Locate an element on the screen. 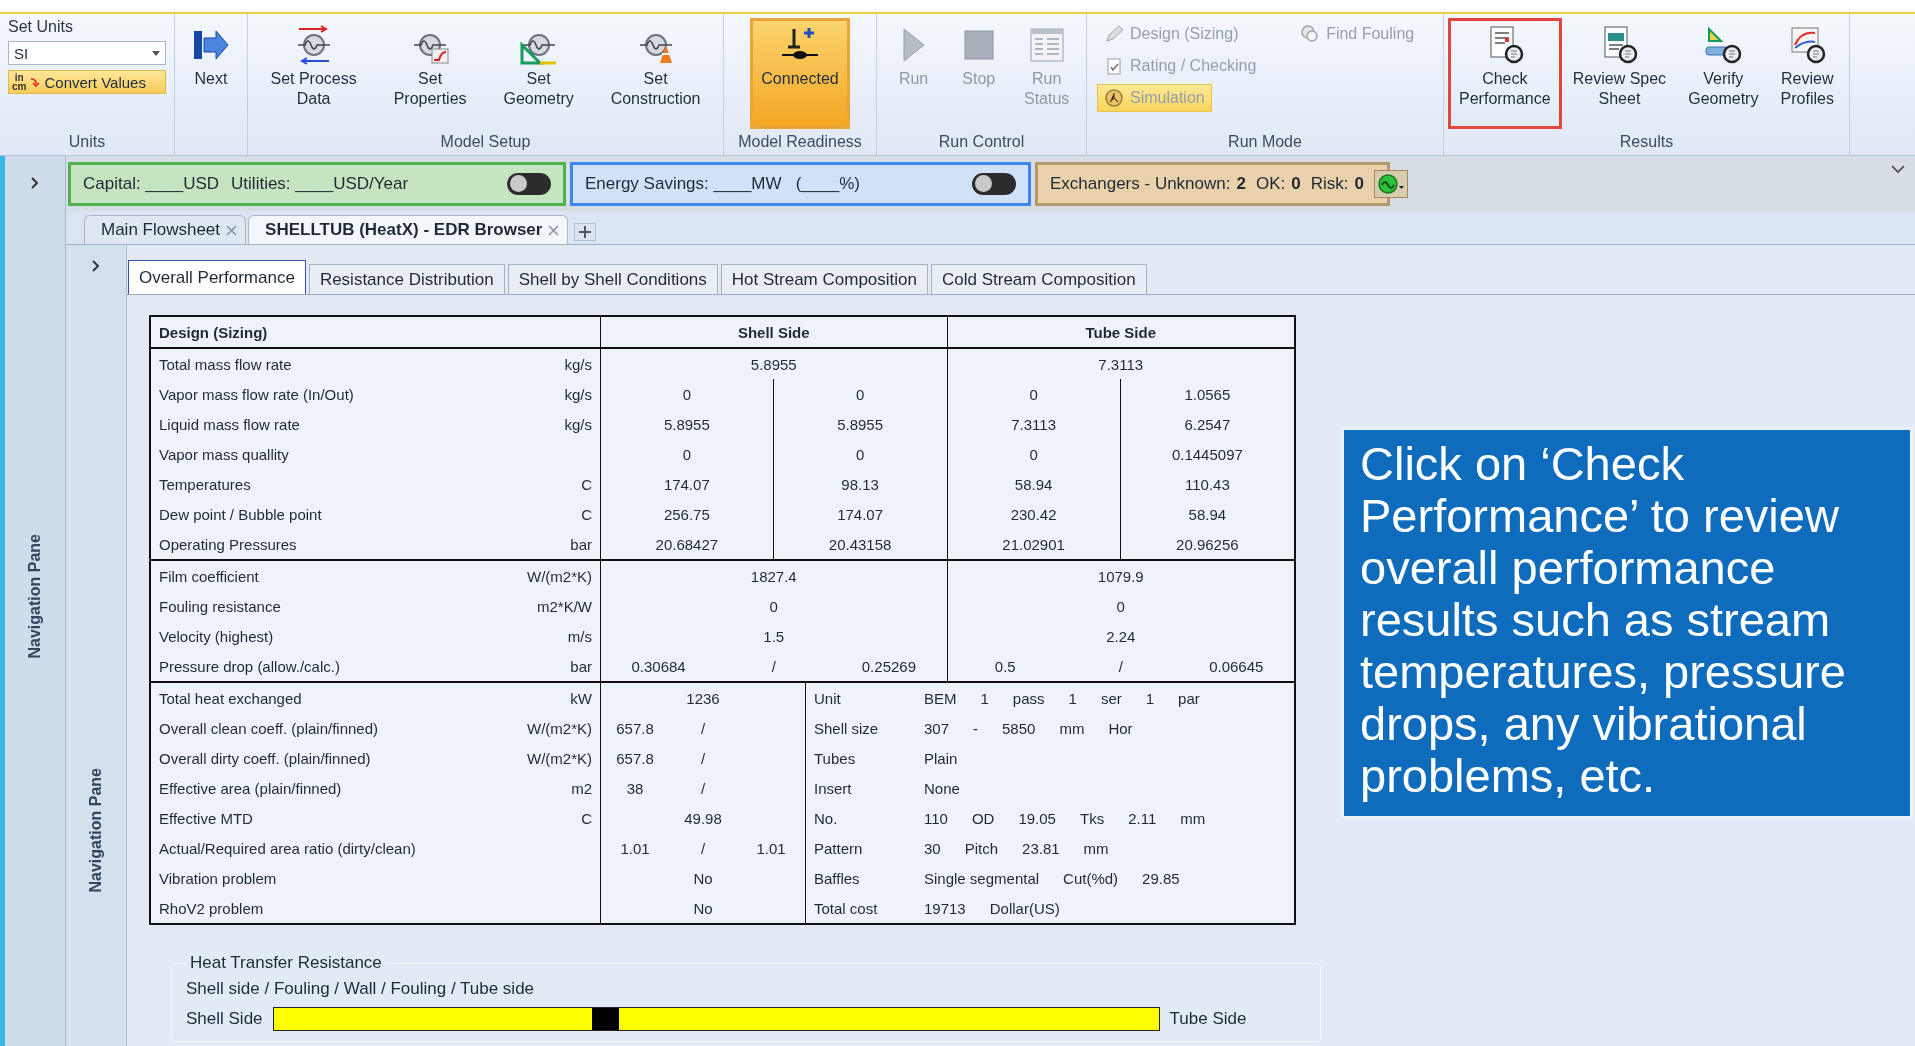  collapse-chevron-icon is located at coordinates (1898, 169).